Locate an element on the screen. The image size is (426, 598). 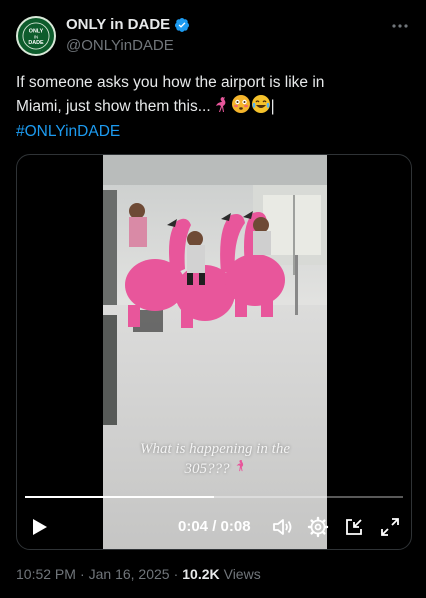
duration: 0:08 is located at coordinates (235, 526).